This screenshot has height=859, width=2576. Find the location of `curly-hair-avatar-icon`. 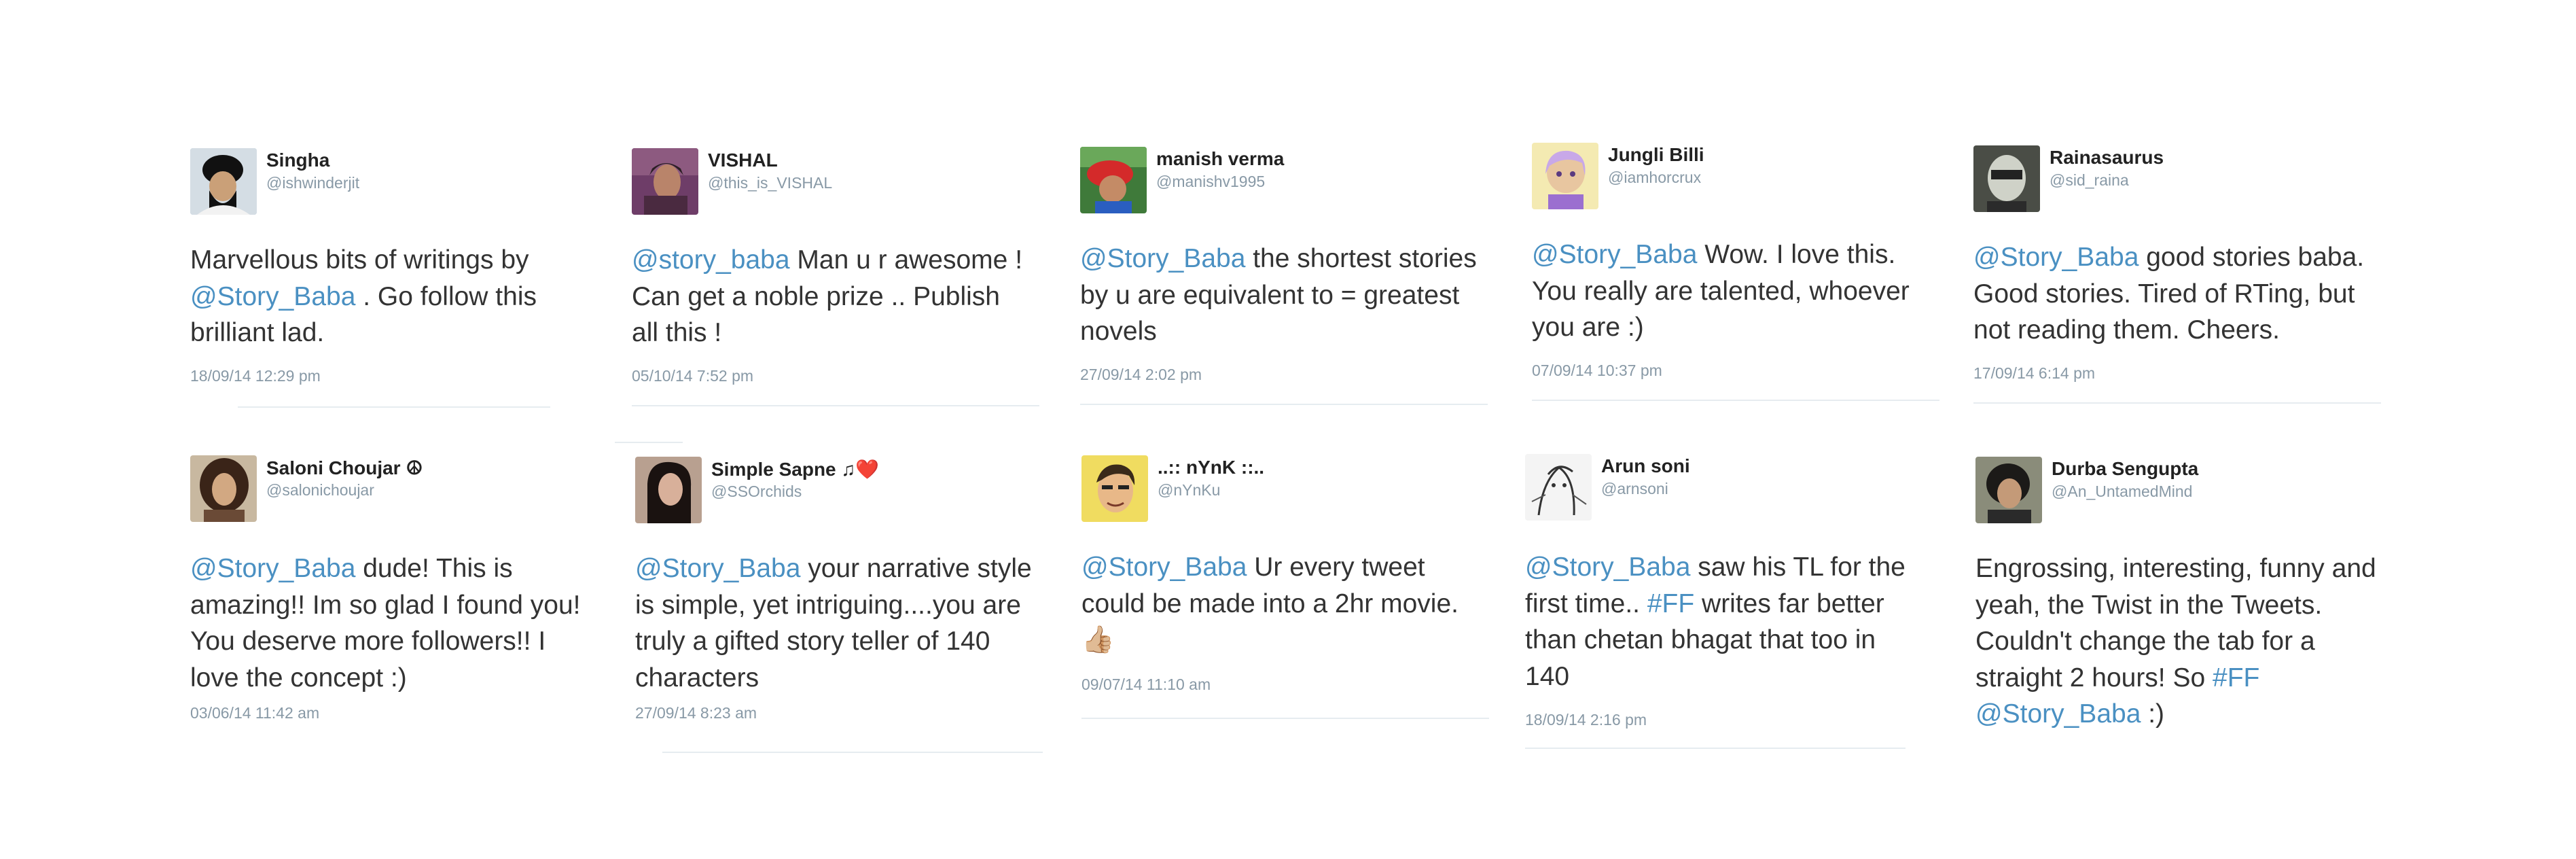

curly-hair-avatar-icon is located at coordinates (223, 488).